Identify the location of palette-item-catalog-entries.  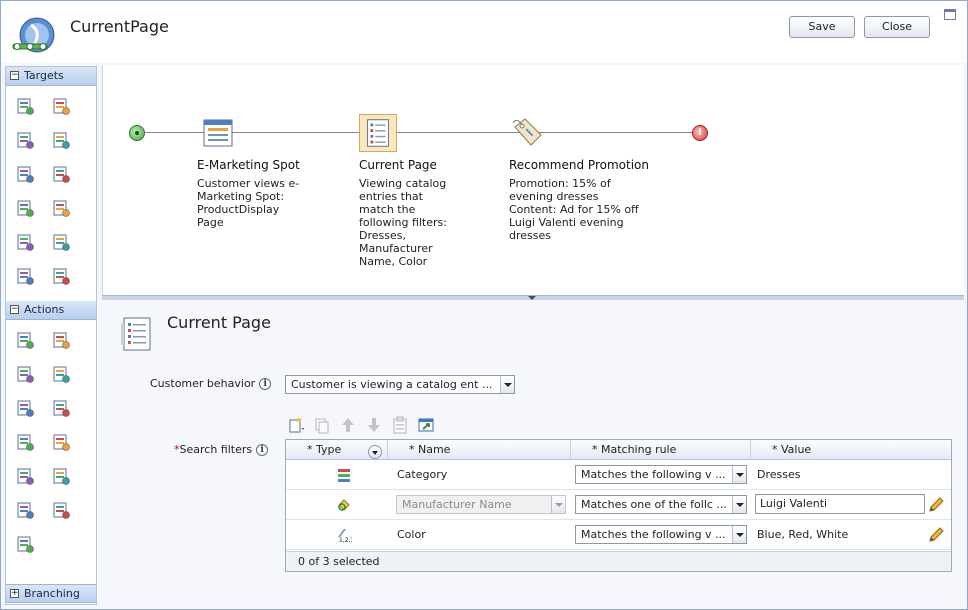
(25, 173).